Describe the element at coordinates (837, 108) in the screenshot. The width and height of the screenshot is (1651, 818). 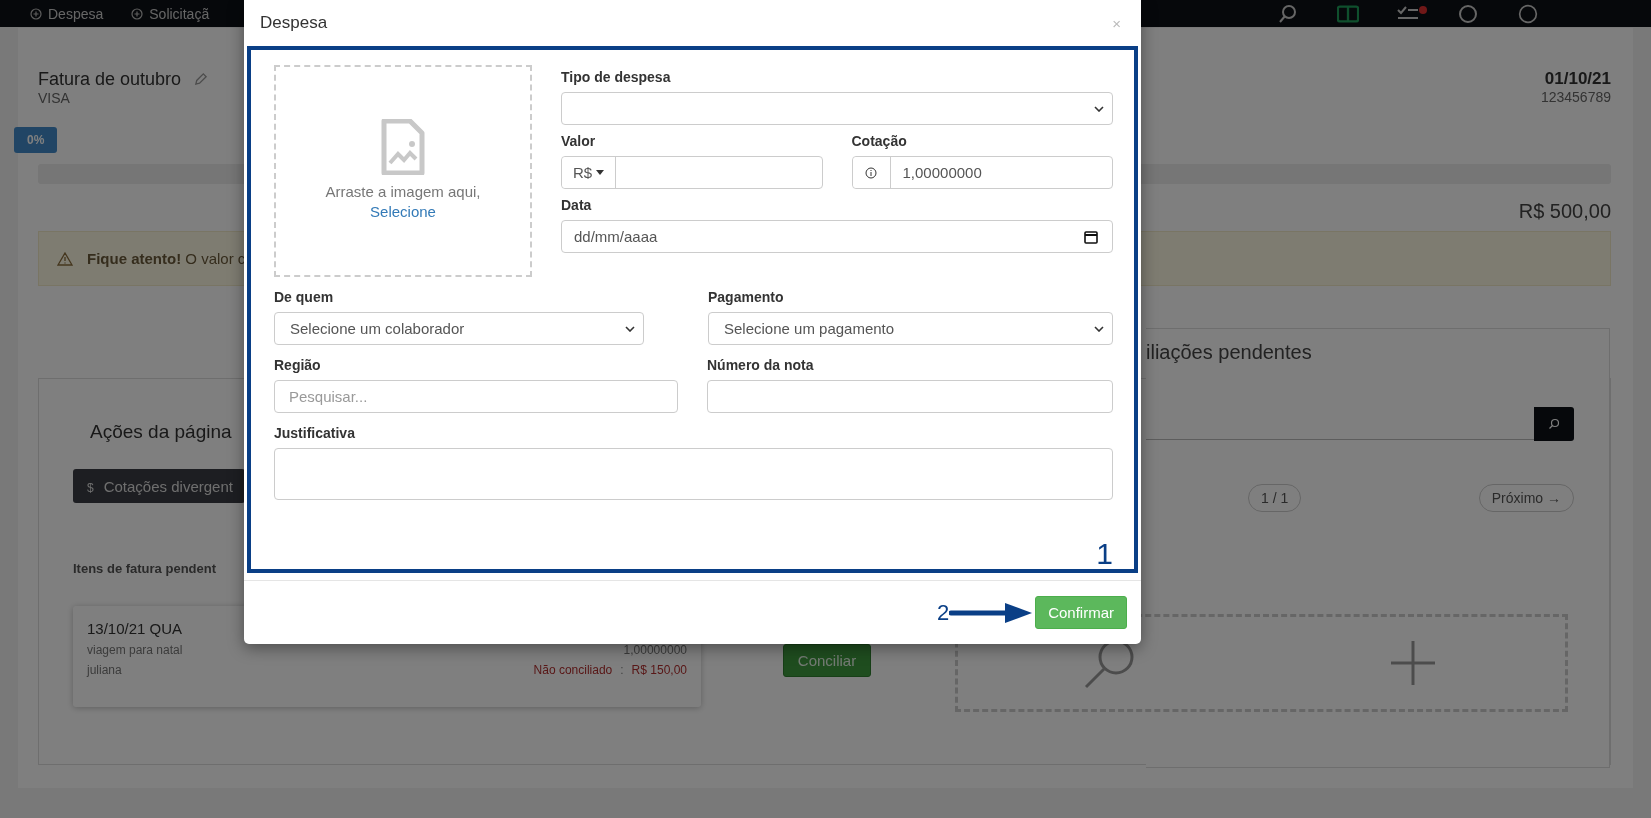
I see `select-field` at that location.